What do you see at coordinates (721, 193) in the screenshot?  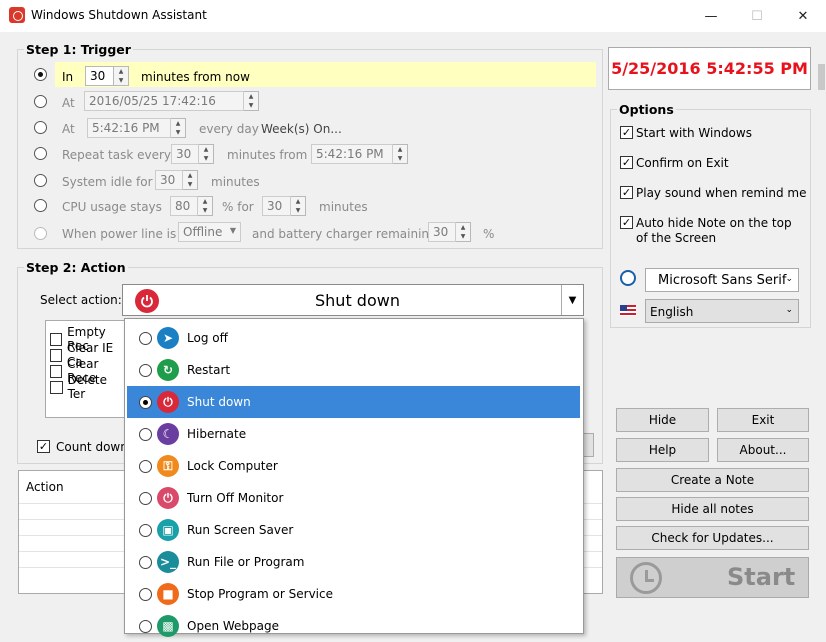 I see `play-sound-label: Play sound when remind me` at bounding box center [721, 193].